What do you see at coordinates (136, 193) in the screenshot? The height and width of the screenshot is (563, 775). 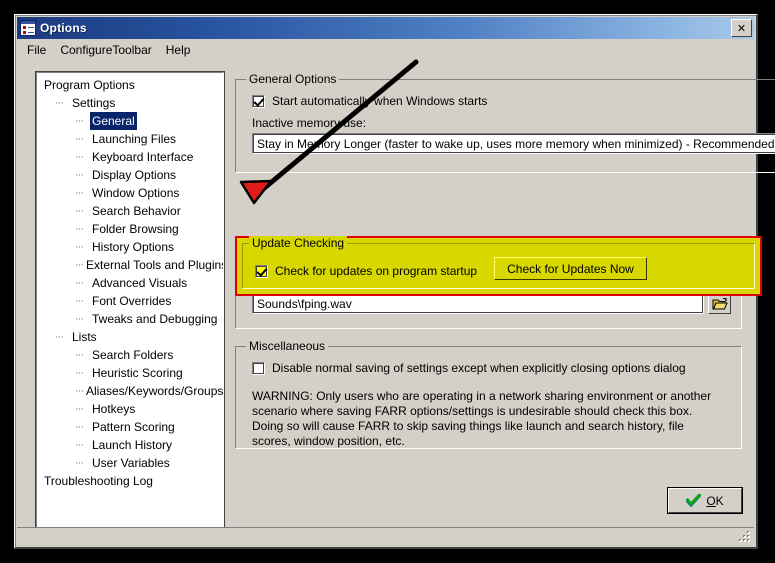 I see `tree-item-label: Window Options` at bounding box center [136, 193].